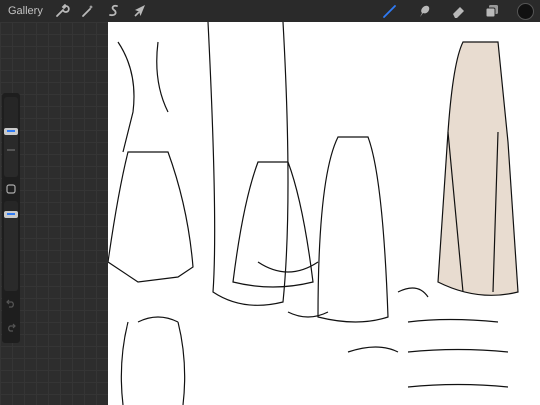  Describe the element at coordinates (11, 189) in the screenshot. I see `square-icon` at that location.